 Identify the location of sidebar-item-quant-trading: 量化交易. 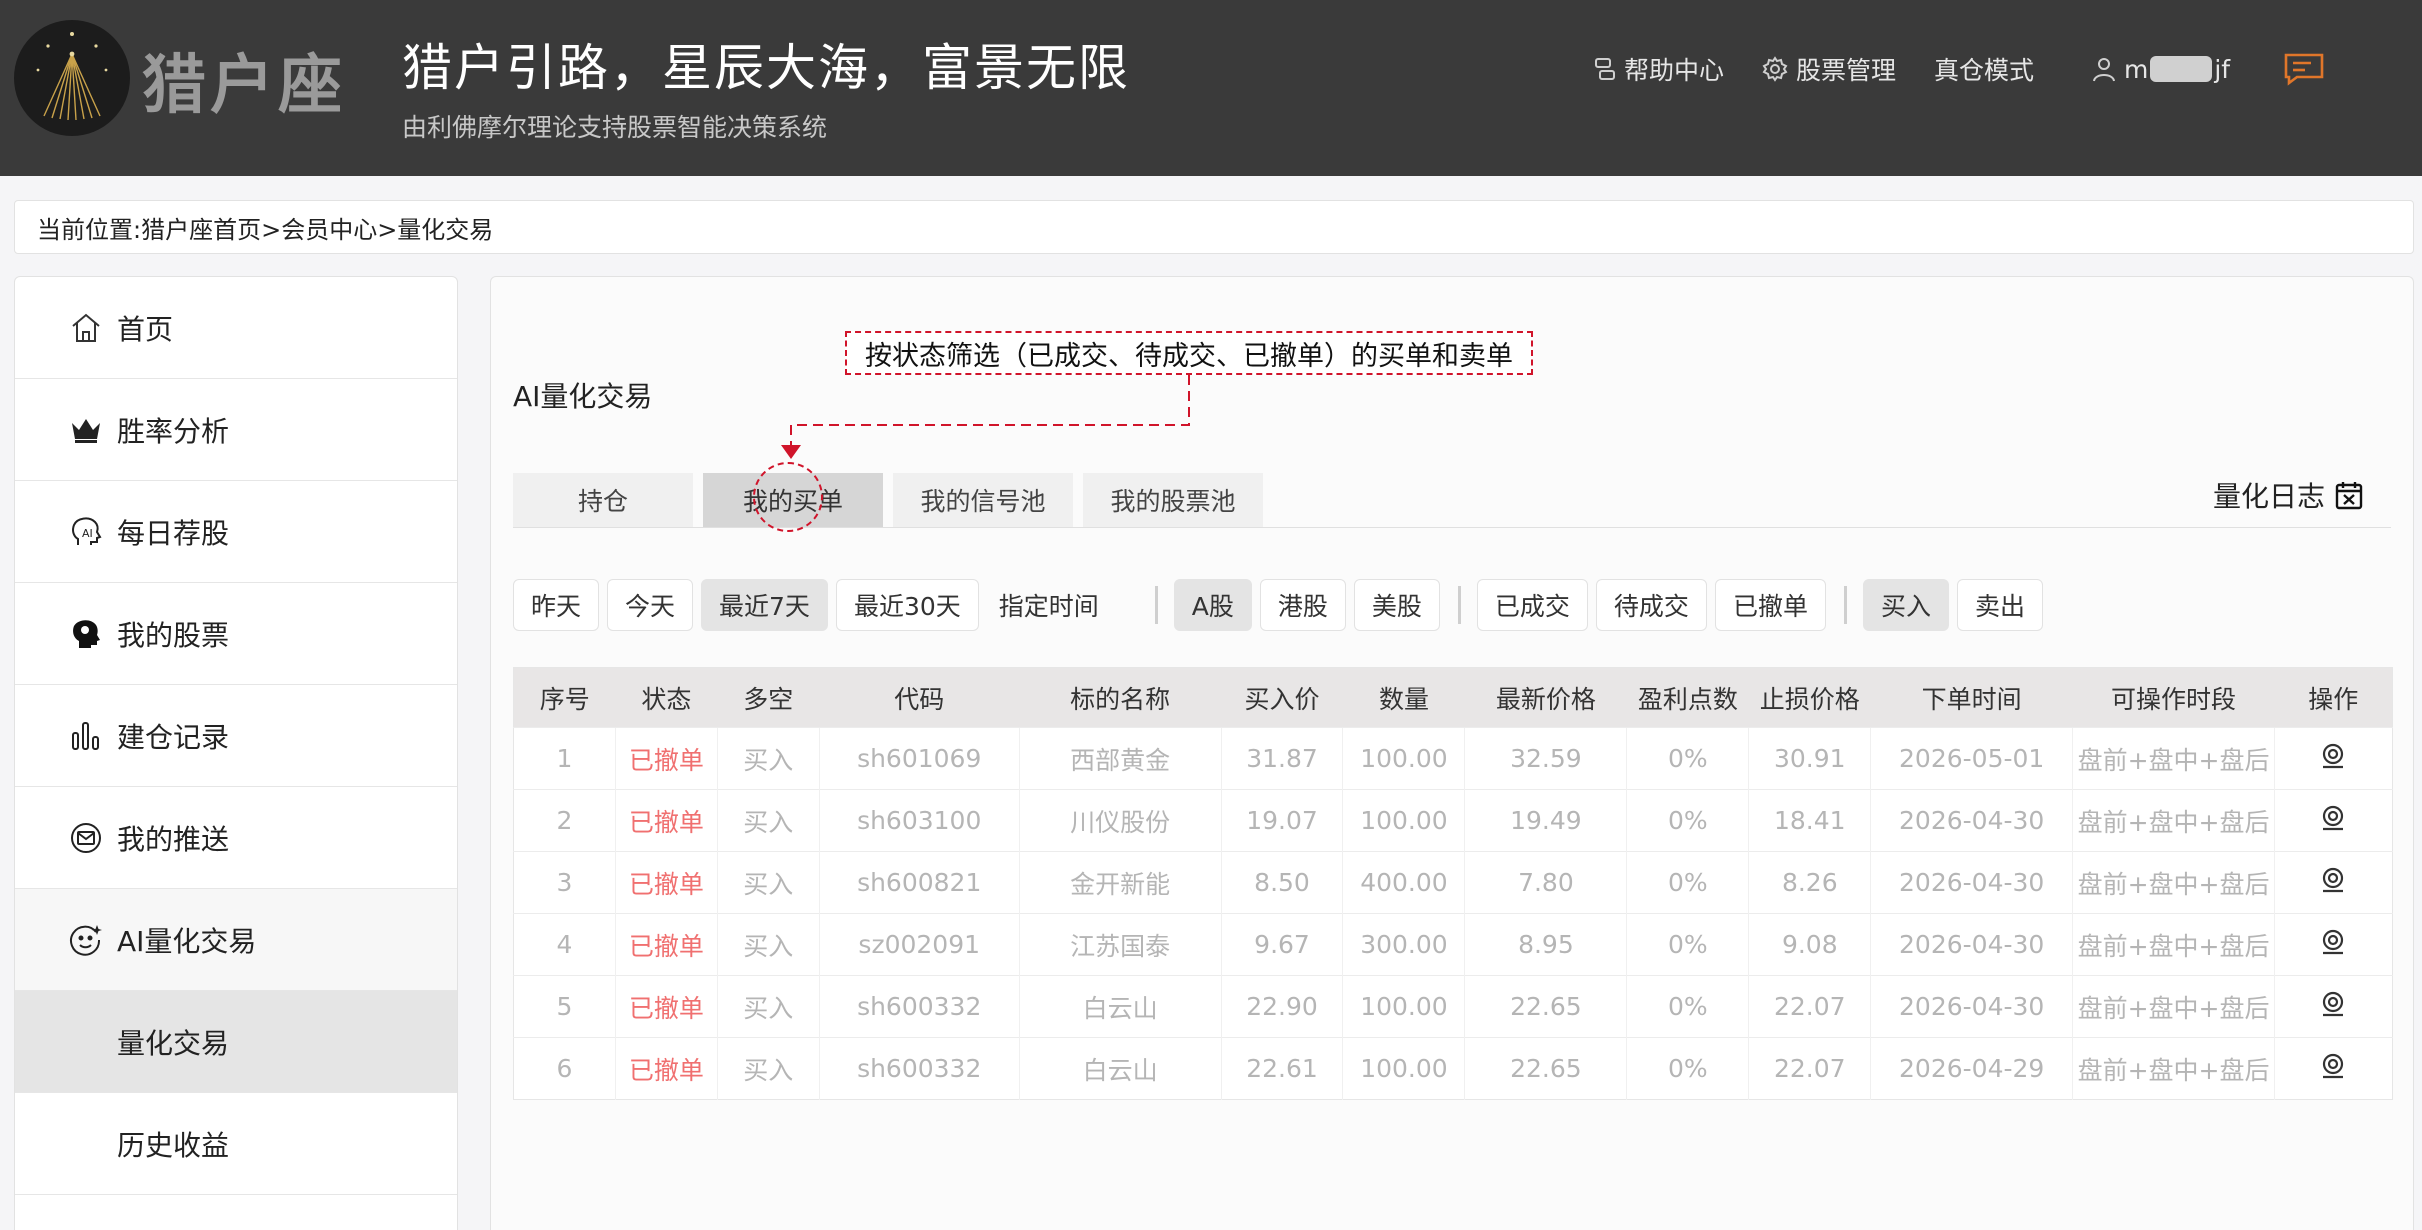
(236, 1042).